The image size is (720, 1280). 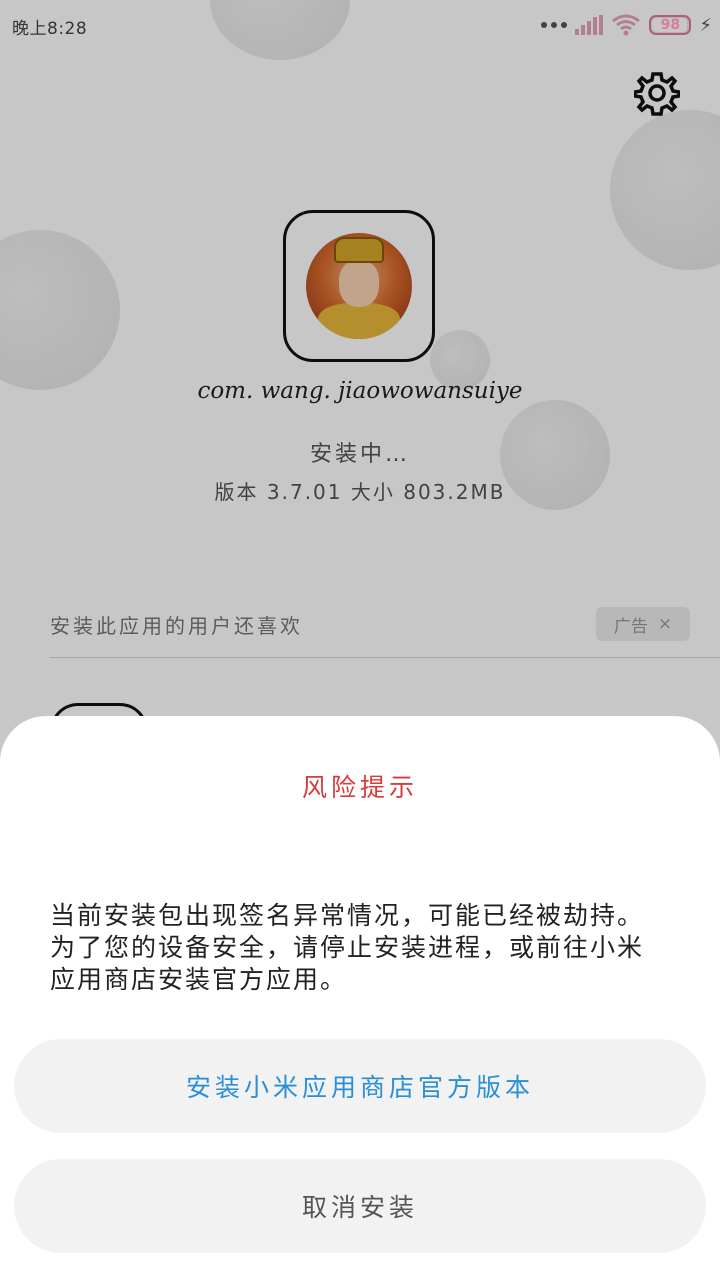 What do you see at coordinates (360, 1086) in the screenshot?
I see `install-official-store-button: 安装小米应用商店官方版本` at bounding box center [360, 1086].